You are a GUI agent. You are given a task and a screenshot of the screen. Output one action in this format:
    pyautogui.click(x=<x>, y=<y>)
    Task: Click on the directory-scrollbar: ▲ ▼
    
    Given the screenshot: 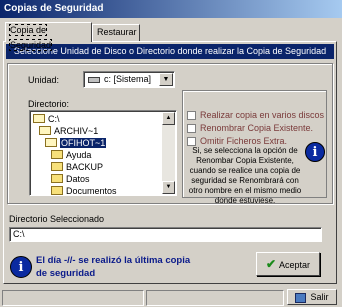 What is the action you would take?
    pyautogui.click(x=168, y=153)
    